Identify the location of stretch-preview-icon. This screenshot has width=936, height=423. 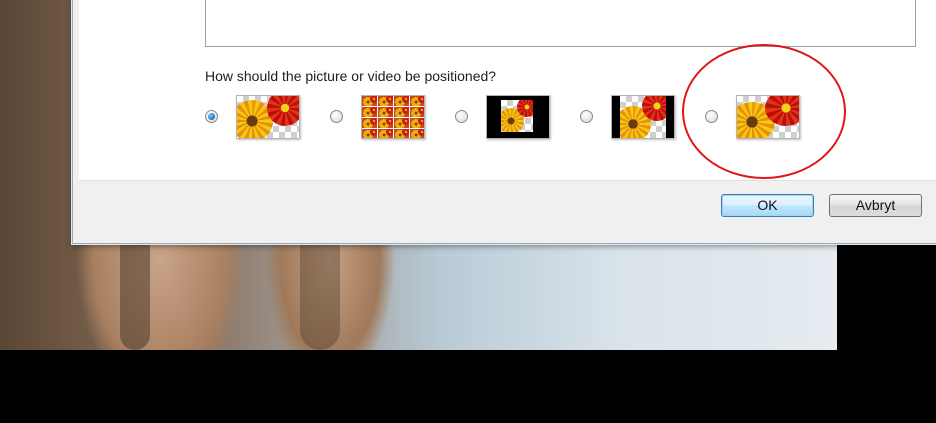
(768, 117).